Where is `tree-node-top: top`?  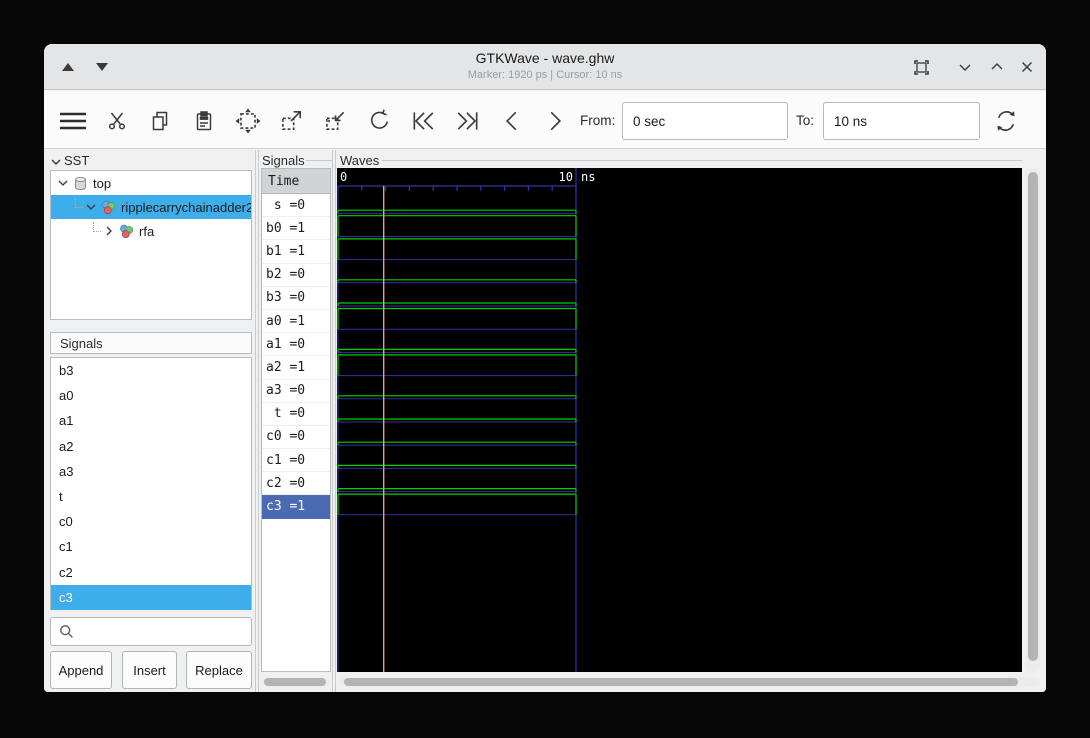 tree-node-top: top is located at coordinates (151, 183).